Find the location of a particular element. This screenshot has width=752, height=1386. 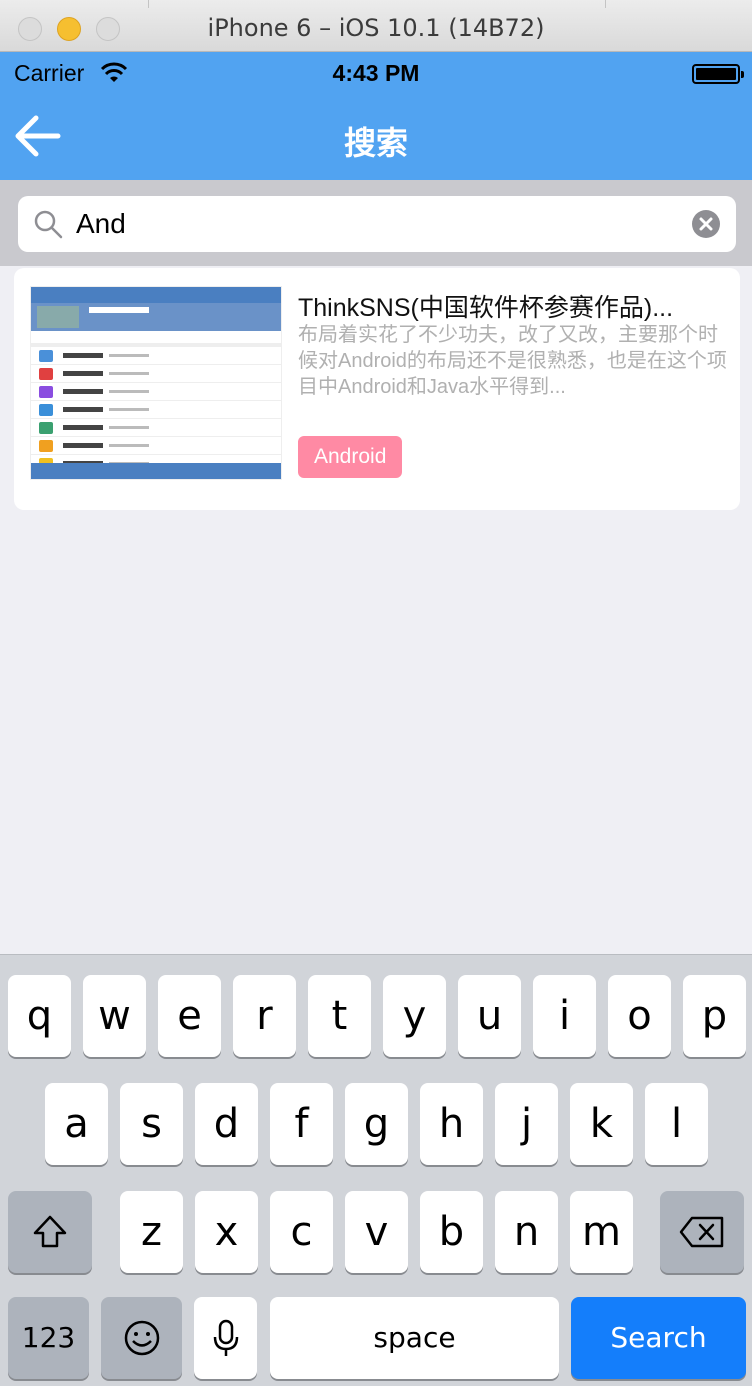

key-x: x is located at coordinates (226, 1232).